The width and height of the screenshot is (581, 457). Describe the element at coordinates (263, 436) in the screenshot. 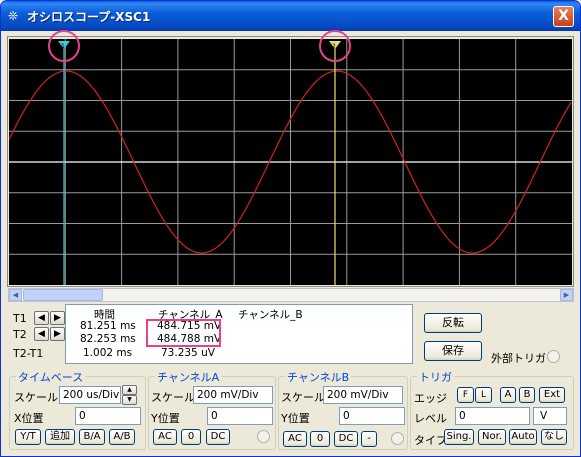

I see `channel-a-terminal` at that location.